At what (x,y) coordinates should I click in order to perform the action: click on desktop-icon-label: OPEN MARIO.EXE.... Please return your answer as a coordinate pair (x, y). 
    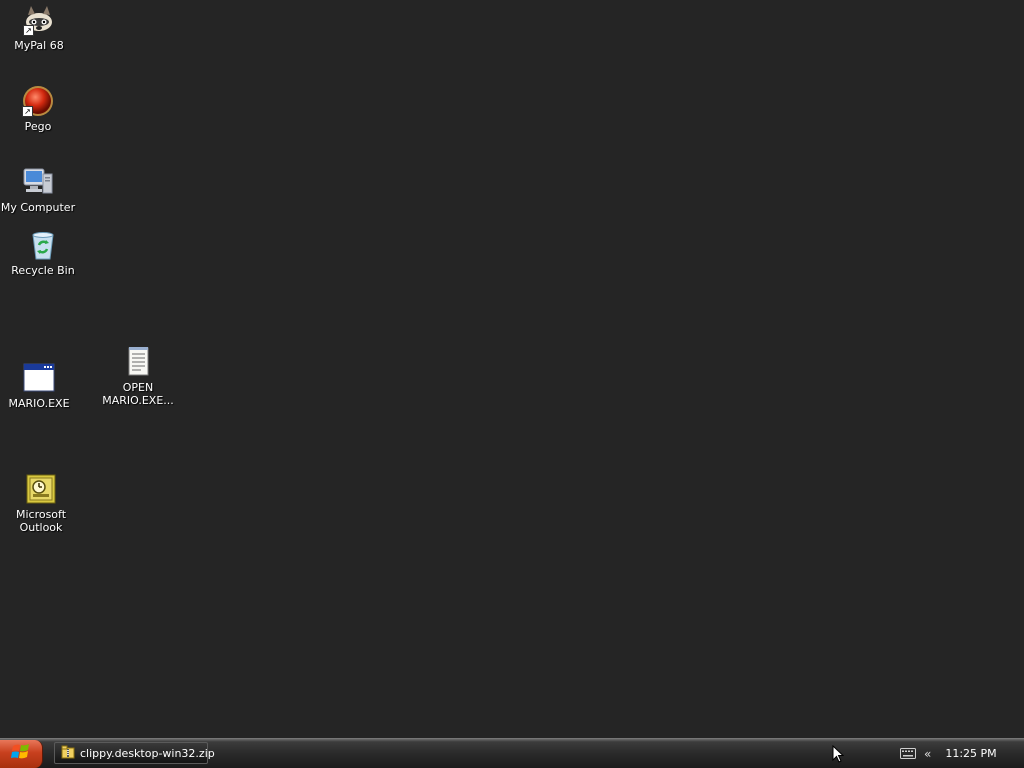
    Looking at the image, I should click on (138, 394).